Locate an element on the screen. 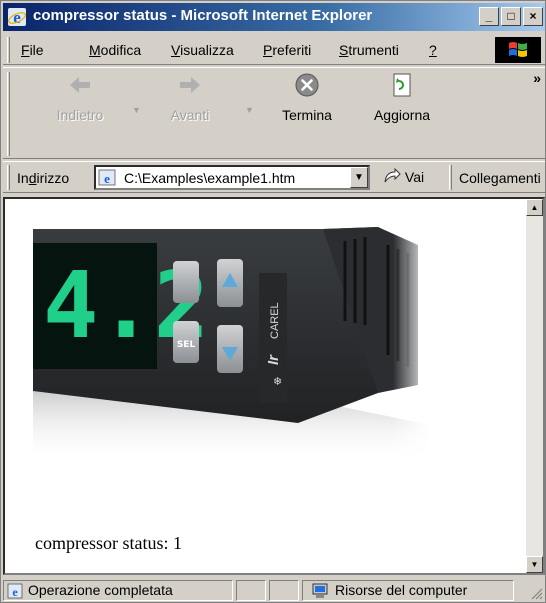 This screenshot has height=603, width=546. forward-button: Avanti is located at coordinates (190, 97).